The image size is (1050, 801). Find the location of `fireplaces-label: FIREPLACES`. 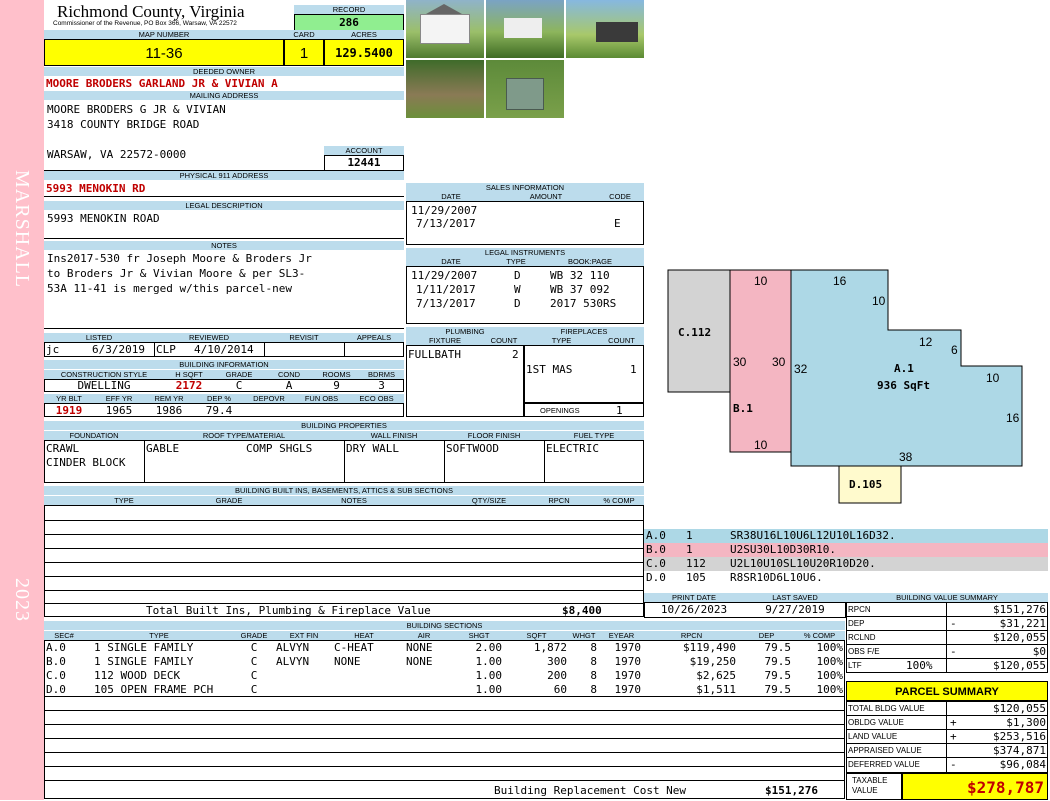

fireplaces-label: FIREPLACES is located at coordinates (584, 331).